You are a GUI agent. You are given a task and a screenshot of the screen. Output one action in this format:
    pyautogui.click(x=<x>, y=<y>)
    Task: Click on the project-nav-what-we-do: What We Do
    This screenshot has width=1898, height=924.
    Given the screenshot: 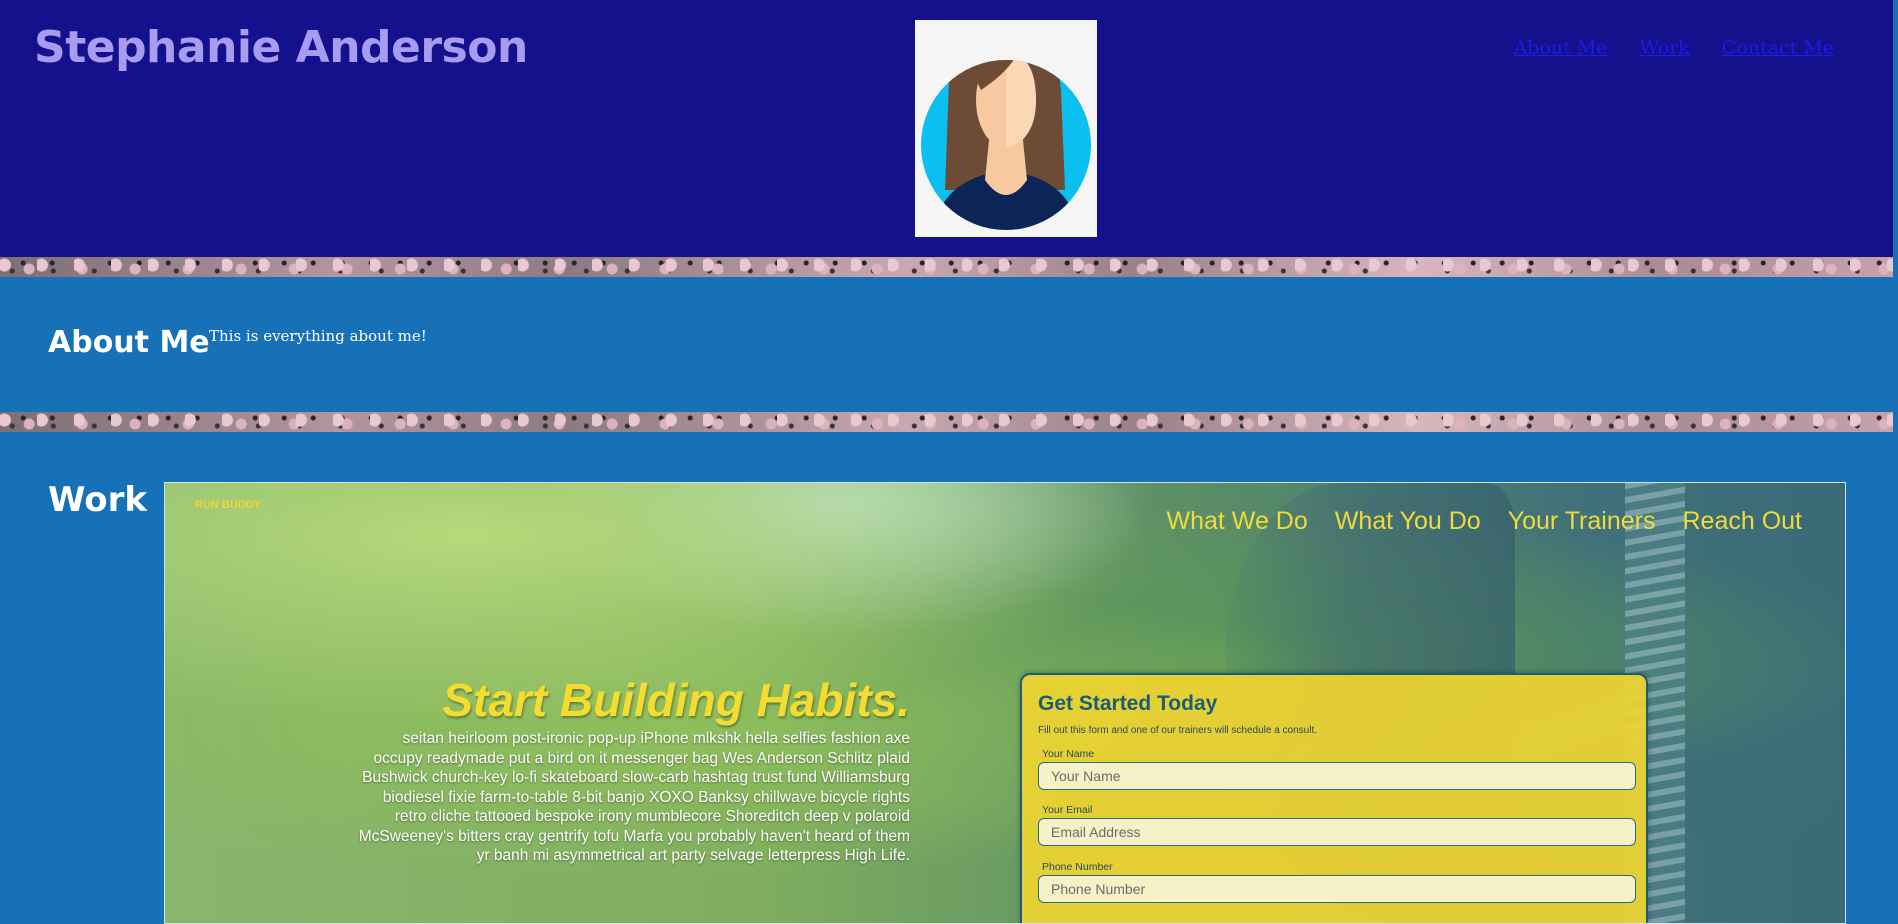 What is the action you would take?
    pyautogui.click(x=1237, y=521)
    